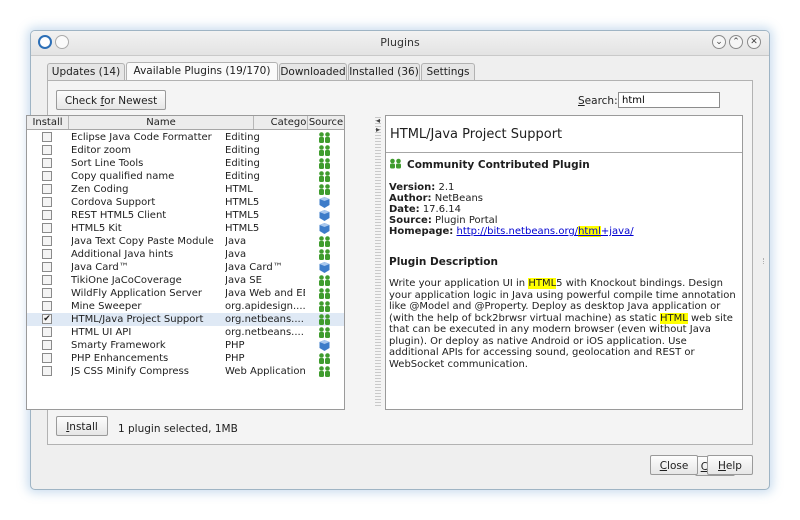 The height and width of the screenshot is (520, 800). I want to click on search-input, so click(669, 100).